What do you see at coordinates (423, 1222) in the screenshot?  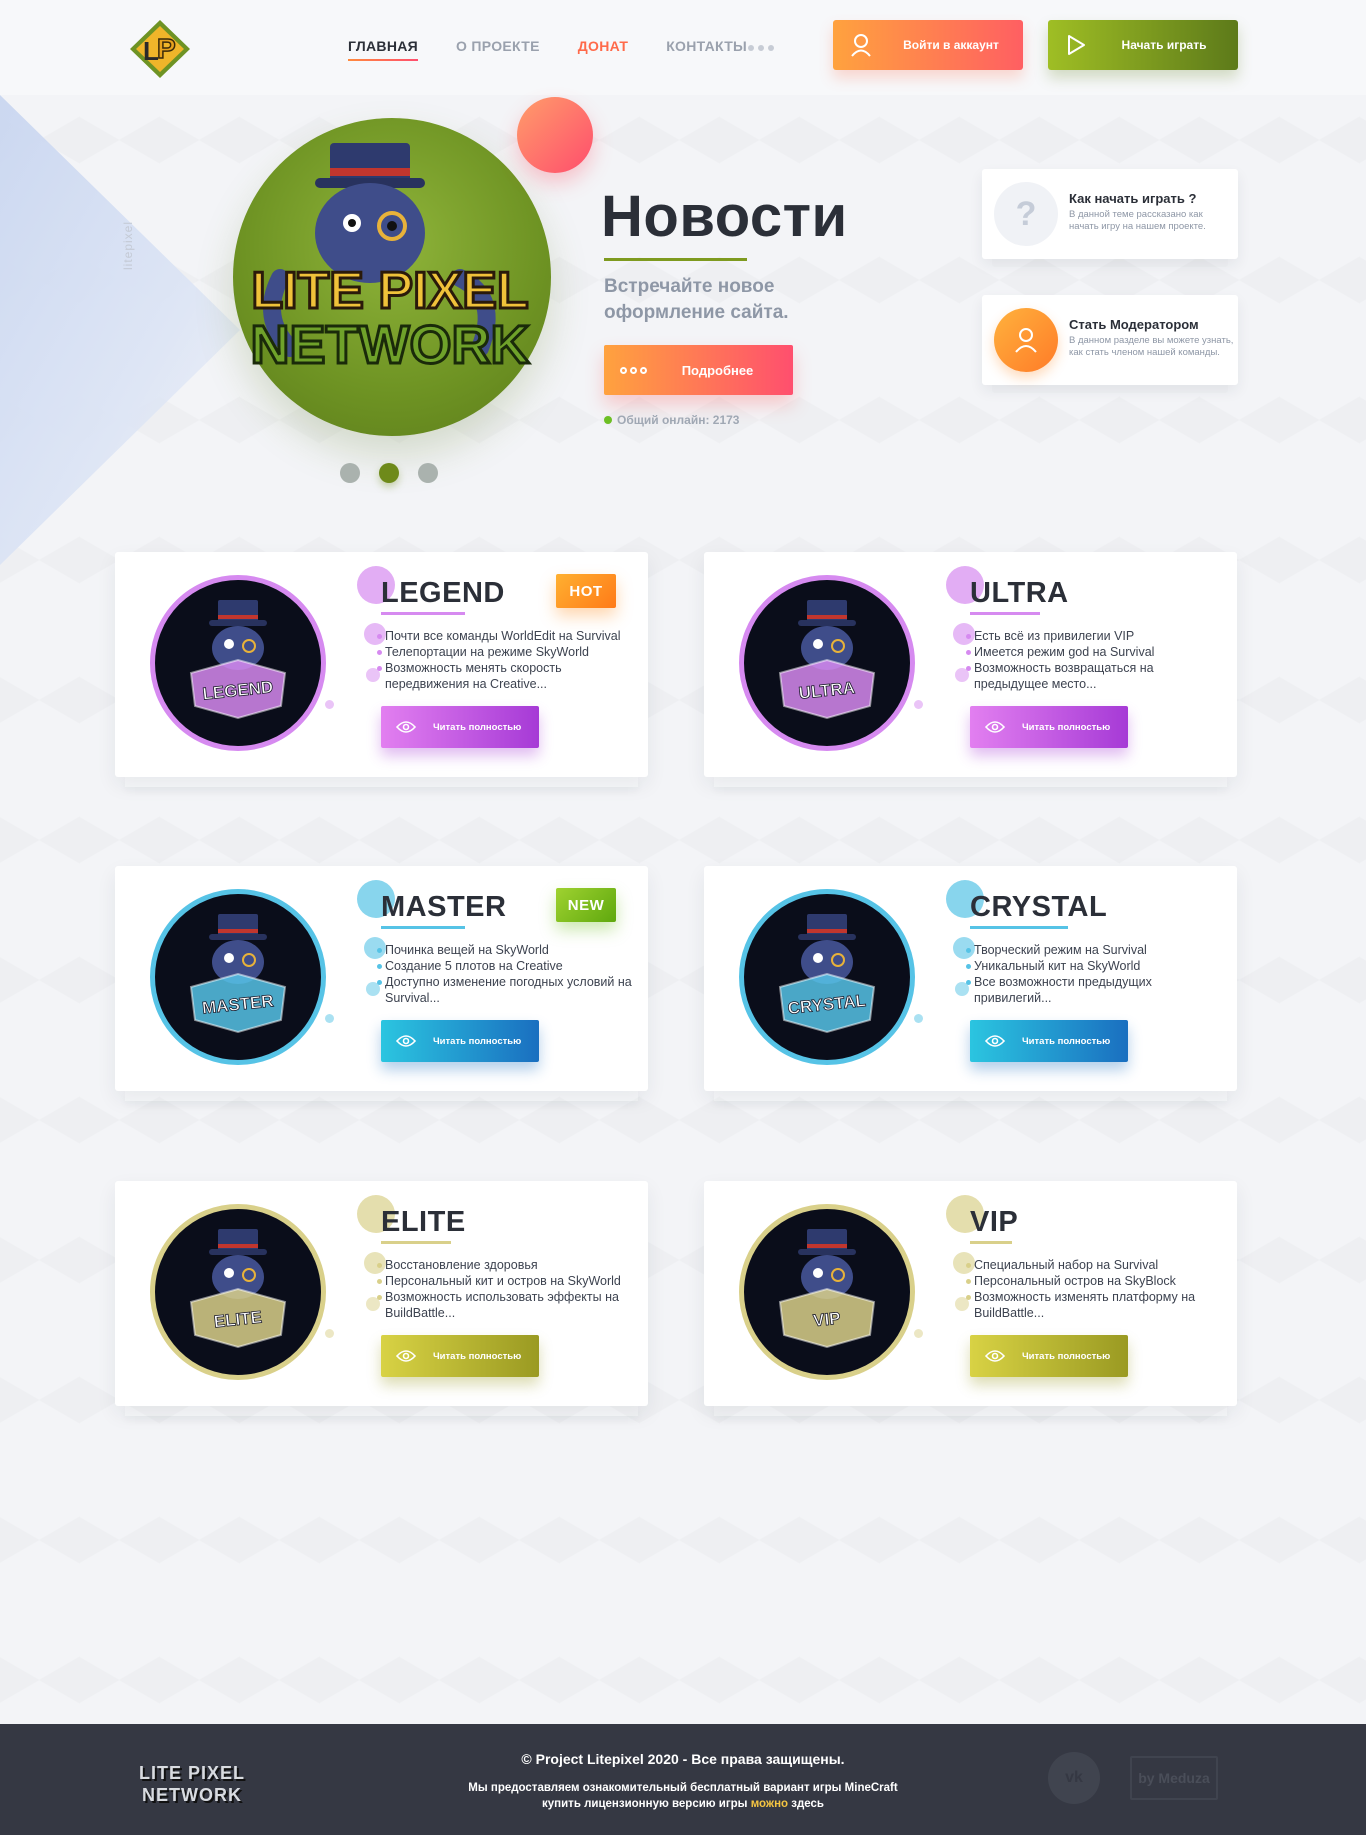 I see `privilege-title: ELITE` at bounding box center [423, 1222].